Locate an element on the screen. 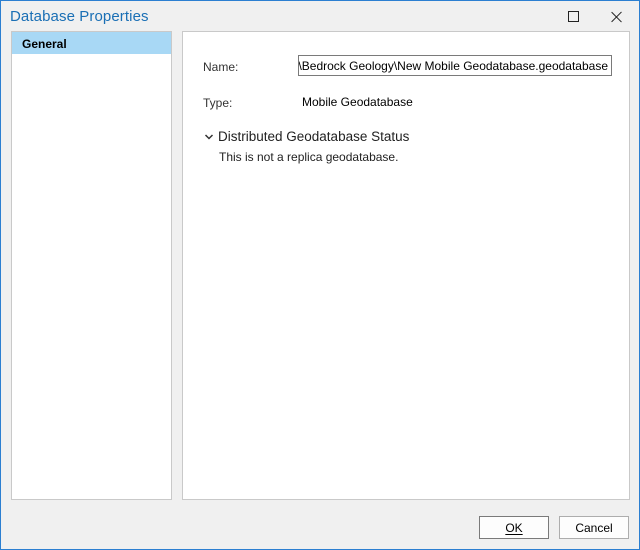 This screenshot has width=640, height=550. sidebar-item-label: General is located at coordinates (44, 44).